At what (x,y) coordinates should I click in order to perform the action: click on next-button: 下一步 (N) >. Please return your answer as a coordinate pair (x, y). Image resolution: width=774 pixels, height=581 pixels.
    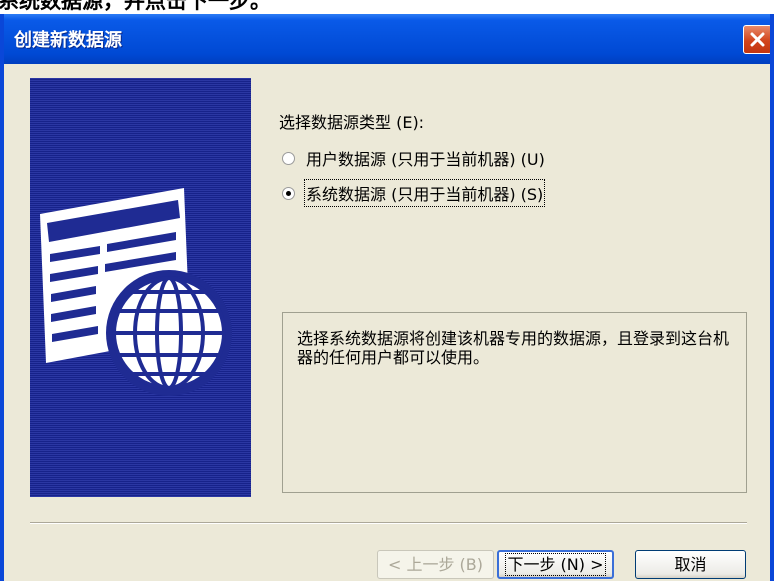
    Looking at the image, I should click on (555, 564).